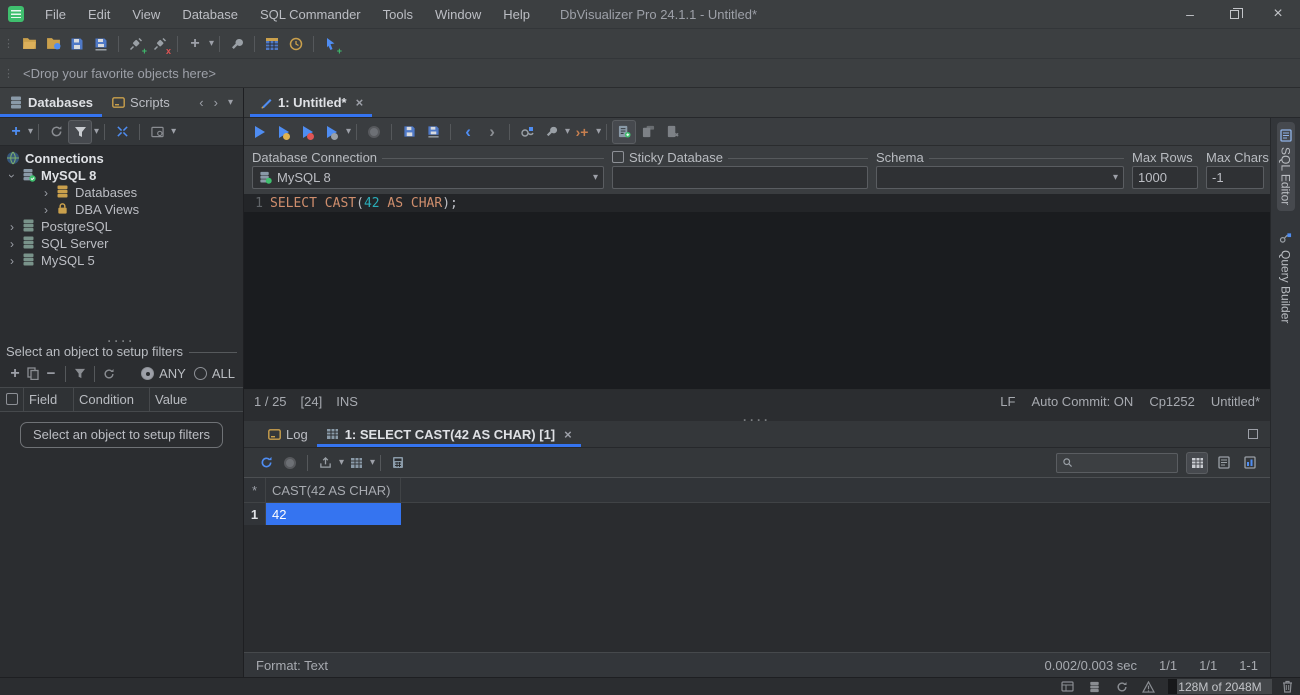 The width and height of the screenshot is (1300, 695). I want to click on create-object-icon: +, so click(195, 44).